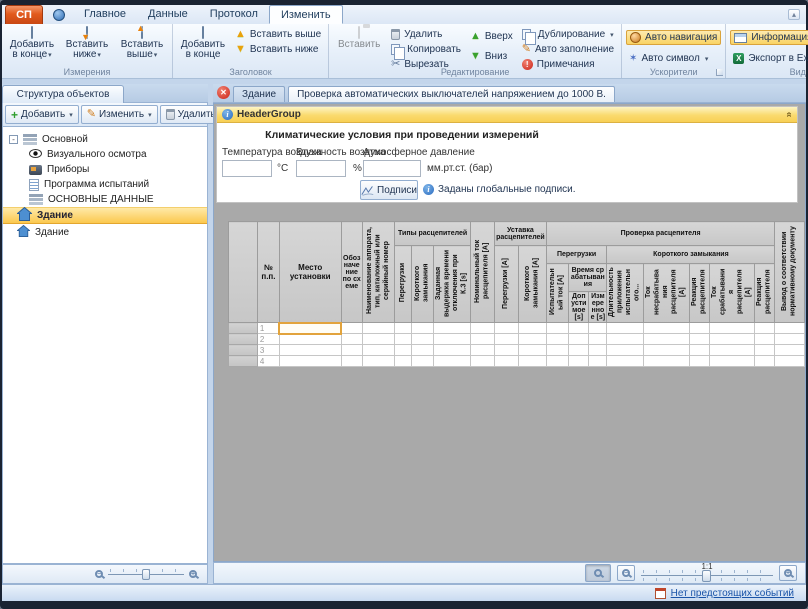  Describe the element at coordinates (240, 49) in the screenshot. I see `insert-below-icon: ▼` at that location.